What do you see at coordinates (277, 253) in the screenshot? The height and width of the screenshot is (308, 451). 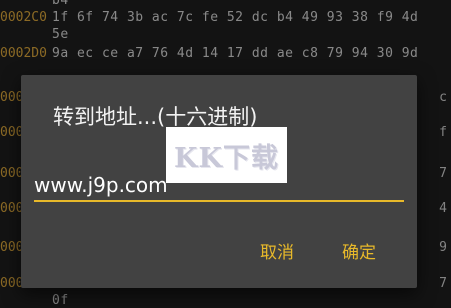 I see `cancel-button: 取消` at bounding box center [277, 253].